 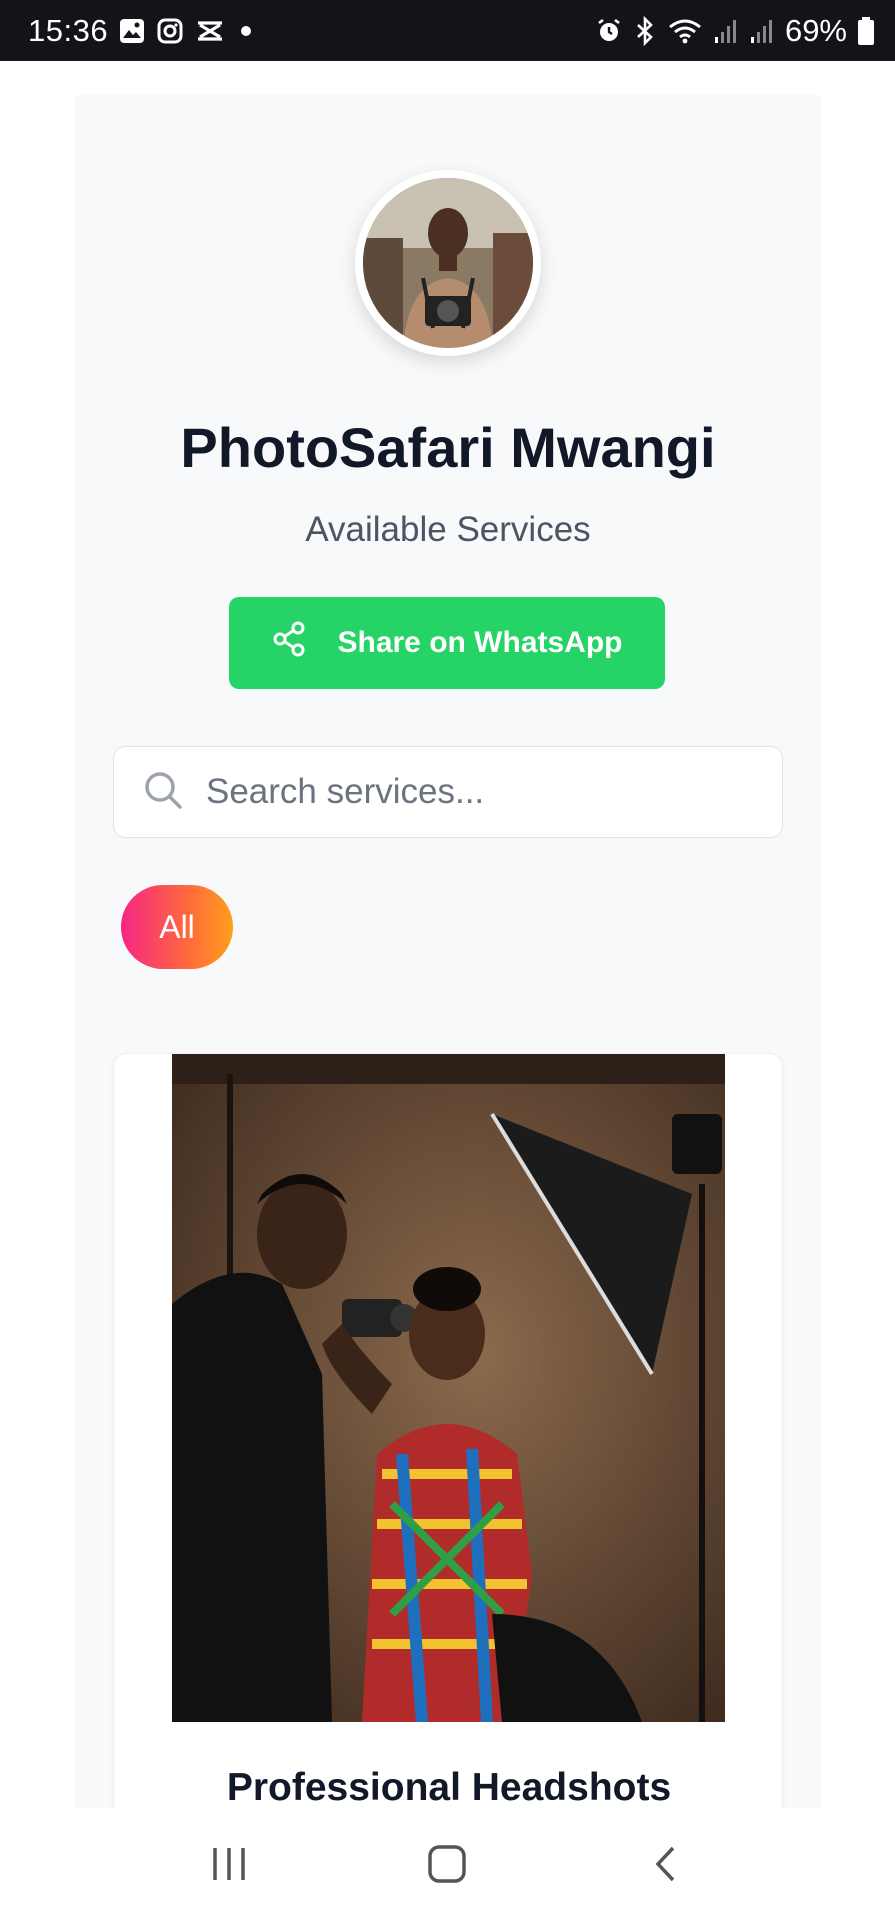 I want to click on instagram-icon, so click(x=170, y=31).